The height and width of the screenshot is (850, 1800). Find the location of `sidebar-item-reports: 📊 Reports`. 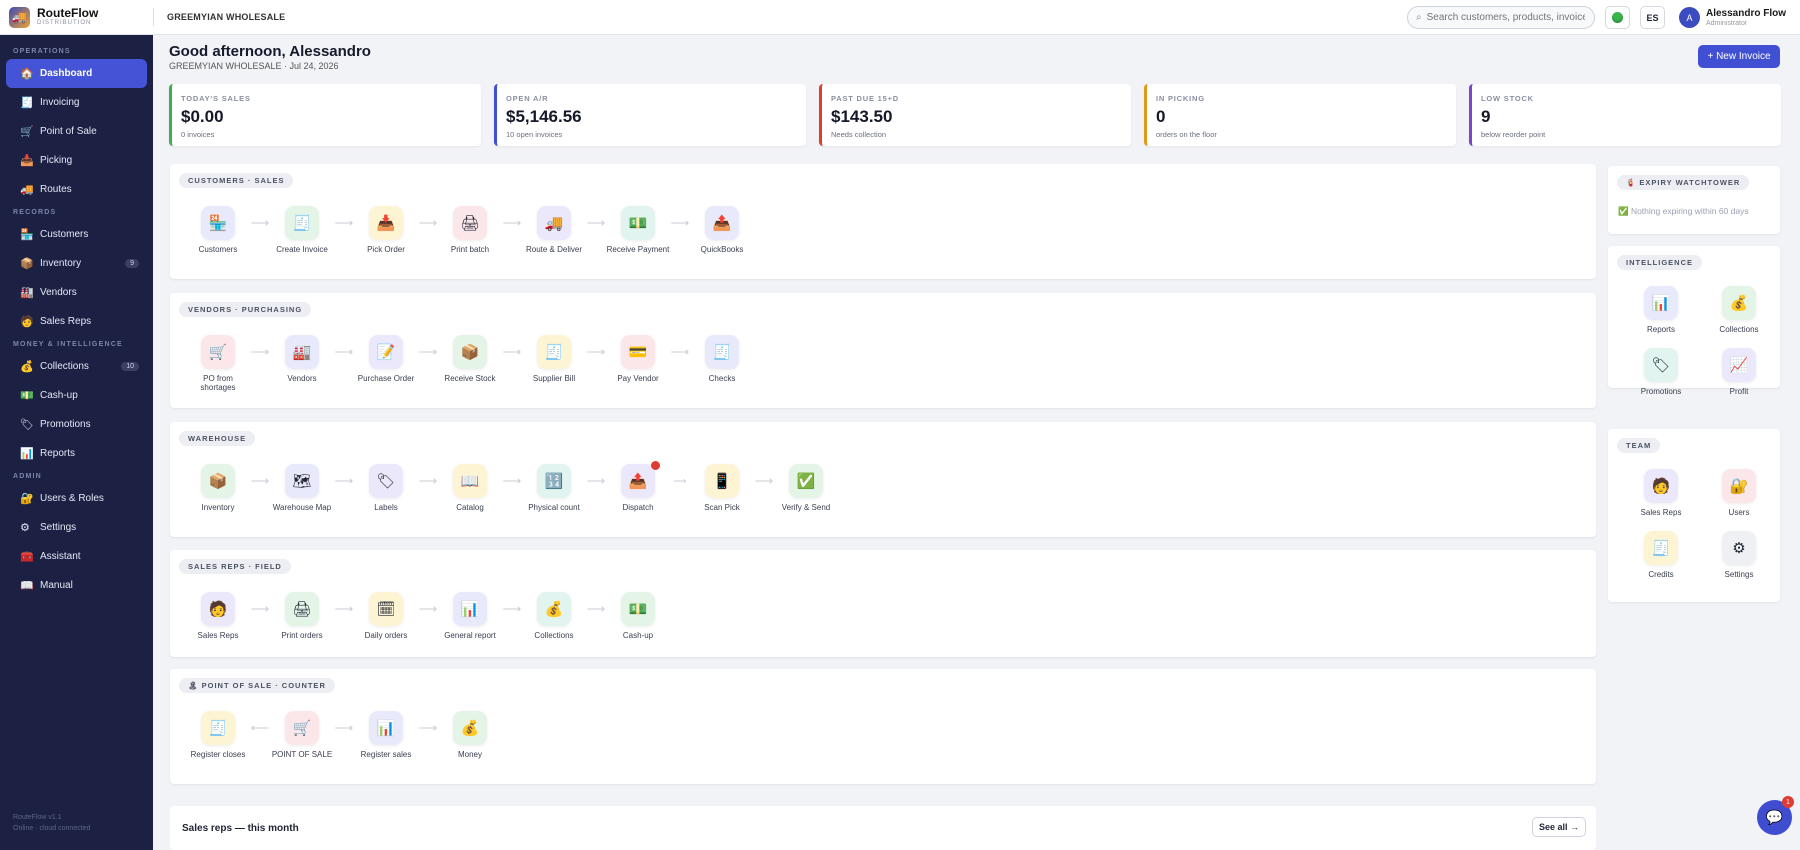

sidebar-item-reports: 📊 Reports is located at coordinates (76, 453).